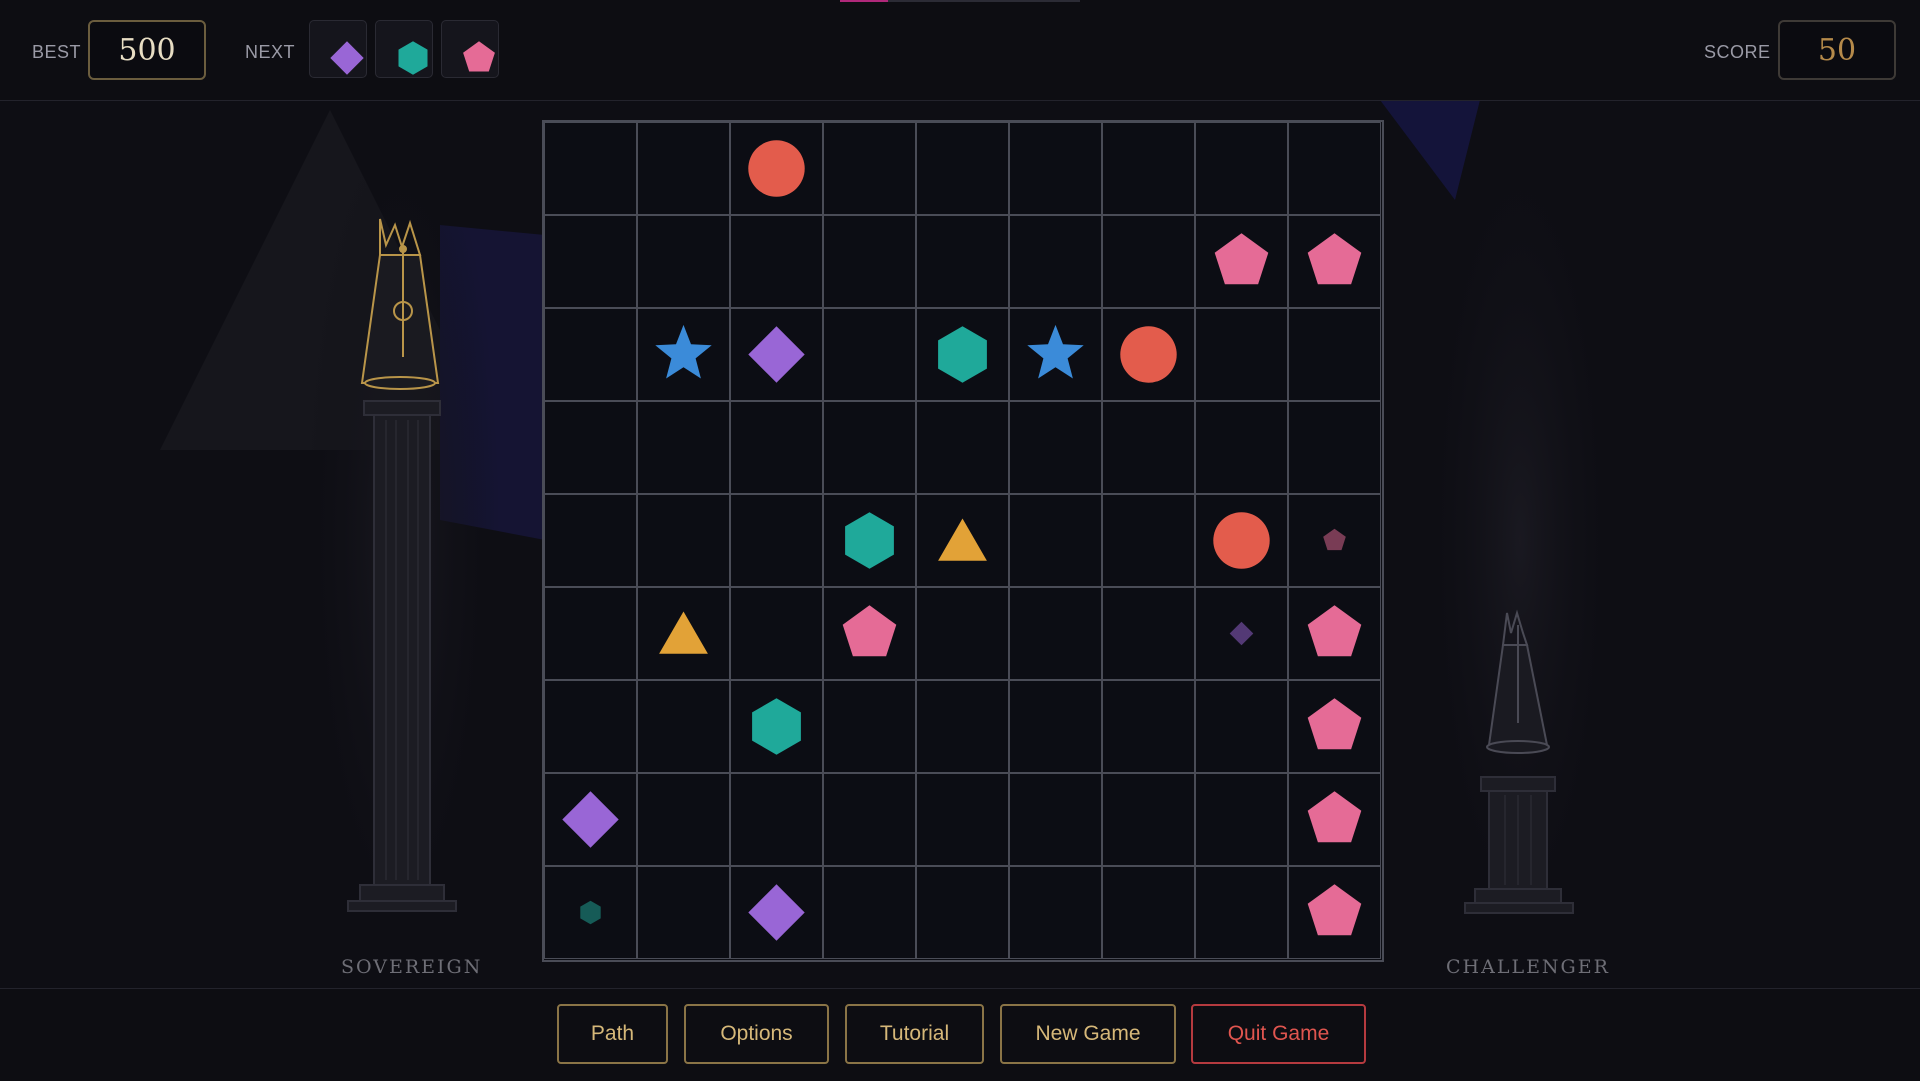 The width and height of the screenshot is (1920, 1081). I want to click on sovereign-statue, so click(402, 565).